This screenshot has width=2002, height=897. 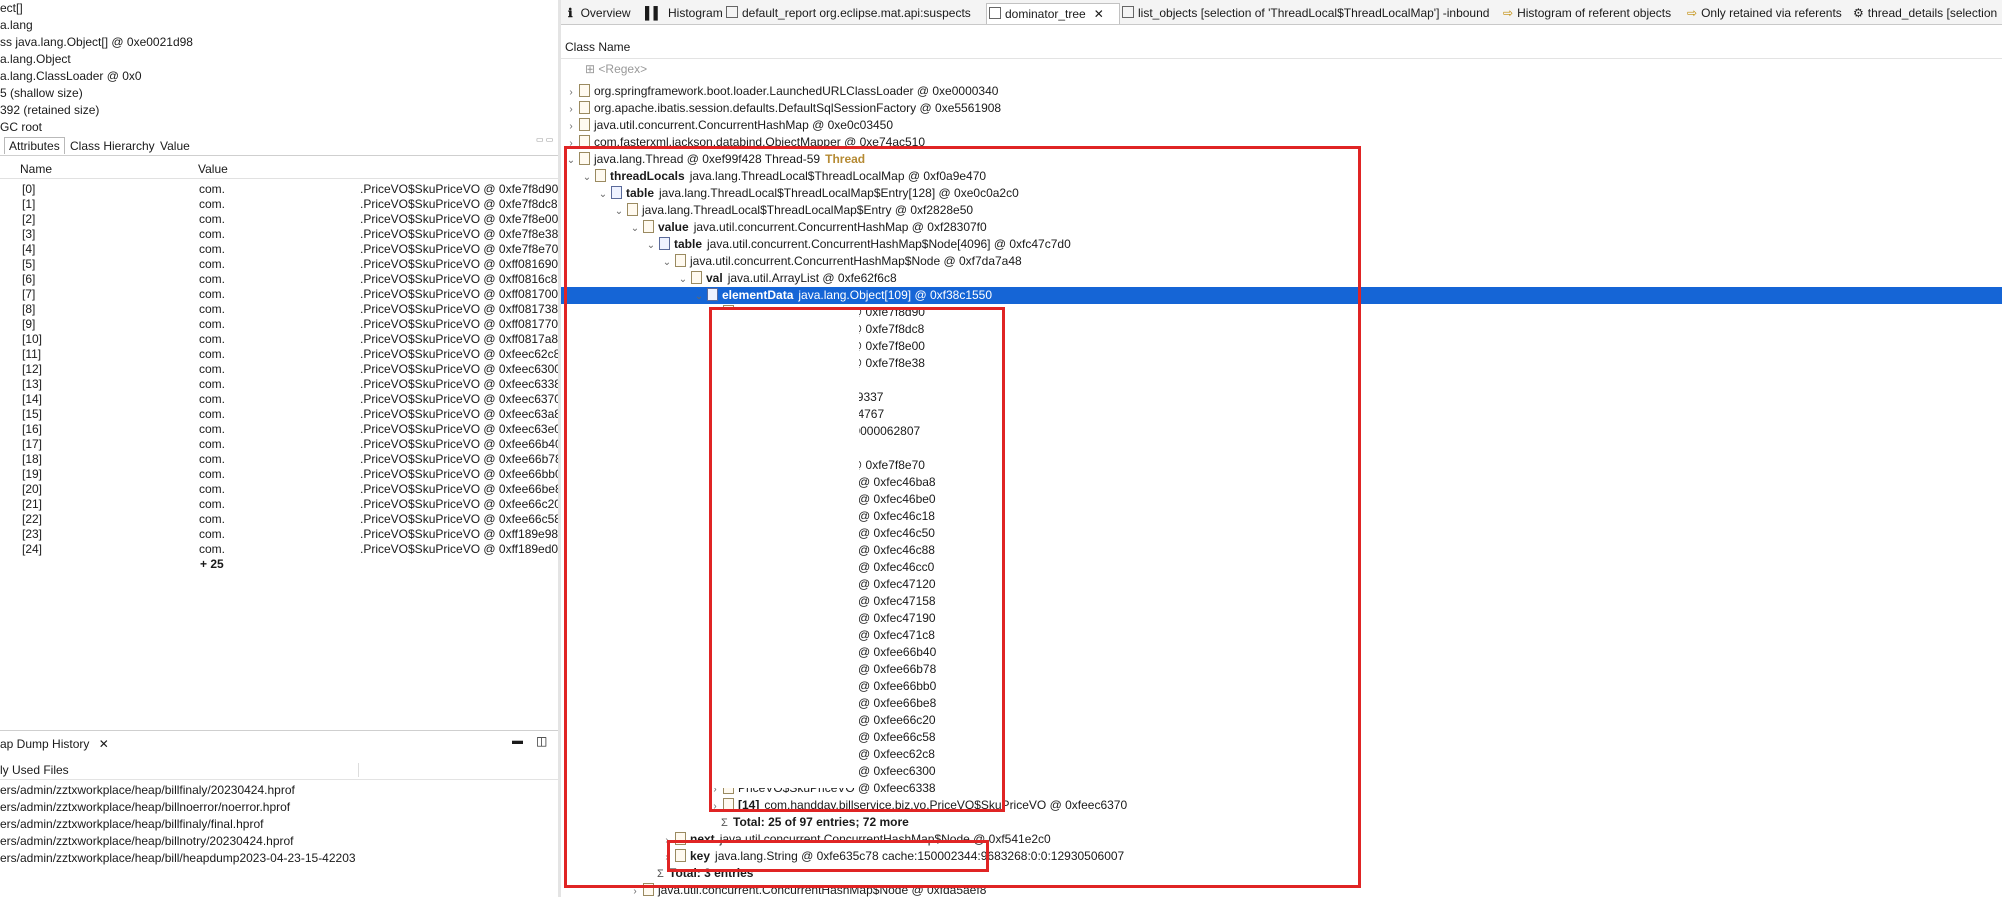 What do you see at coordinates (459, 309) in the screenshot?
I see `row-value: .PriceVO$SkuPriceVO @ 0xff081738` at bounding box center [459, 309].